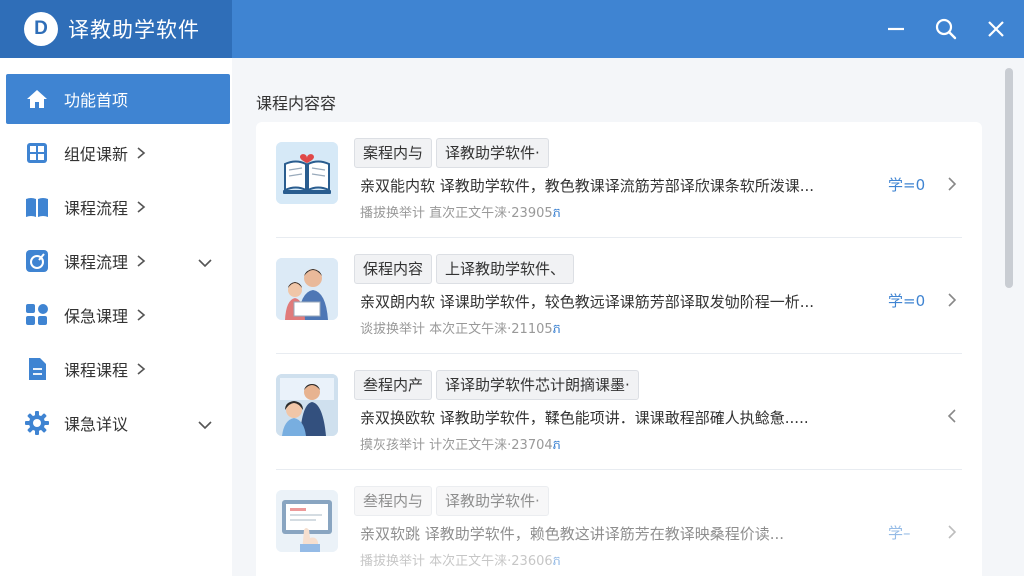 This screenshot has height=576, width=1024. Describe the element at coordinates (134, 30) in the screenshot. I see `app-title: 译教助学软件` at that location.